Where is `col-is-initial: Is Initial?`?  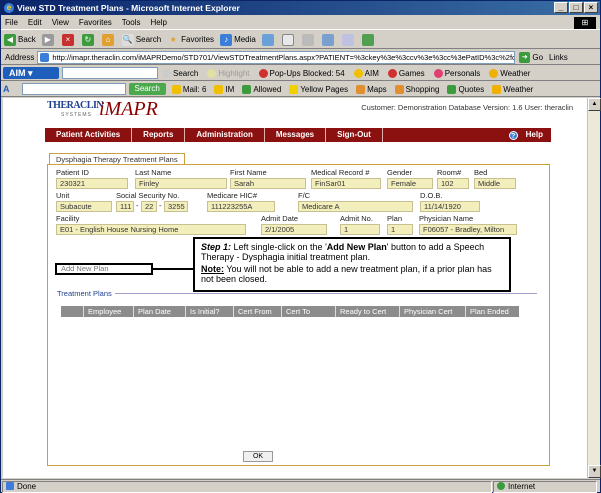
col-is-initial: Is Initial? is located at coordinates (209, 311).